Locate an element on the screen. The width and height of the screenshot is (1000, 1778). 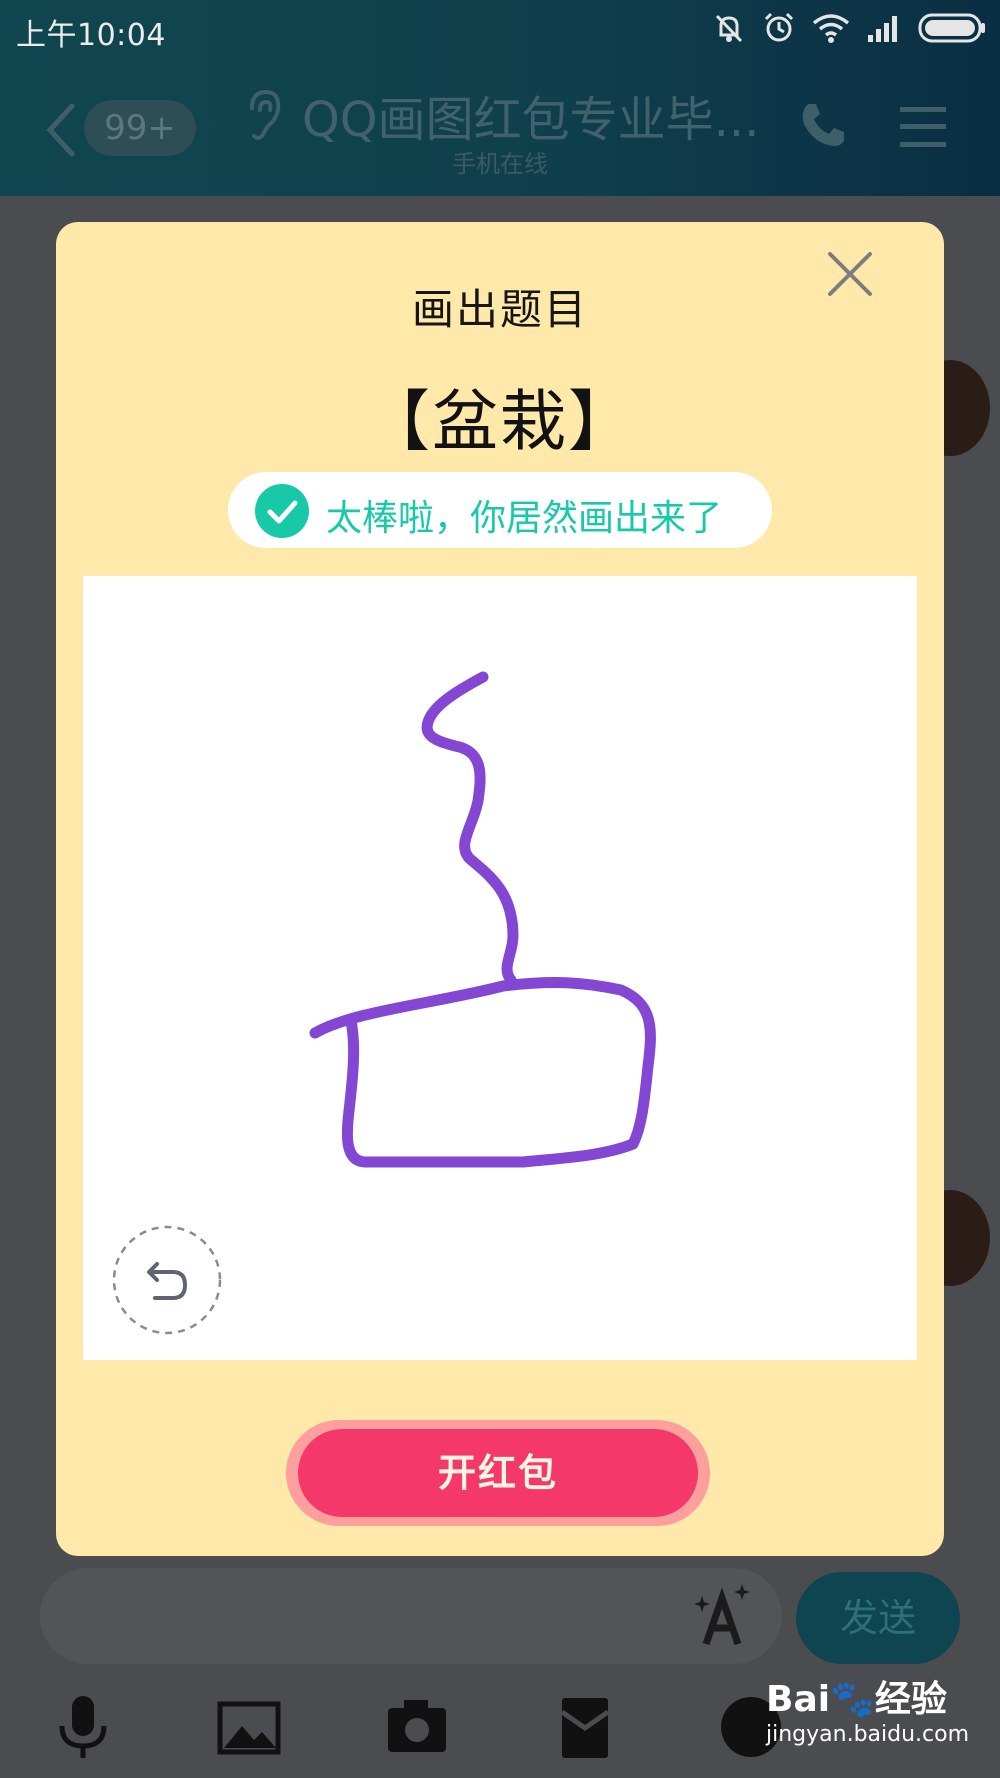
puzzle-word: 【盆栽】 is located at coordinates (500, 421).